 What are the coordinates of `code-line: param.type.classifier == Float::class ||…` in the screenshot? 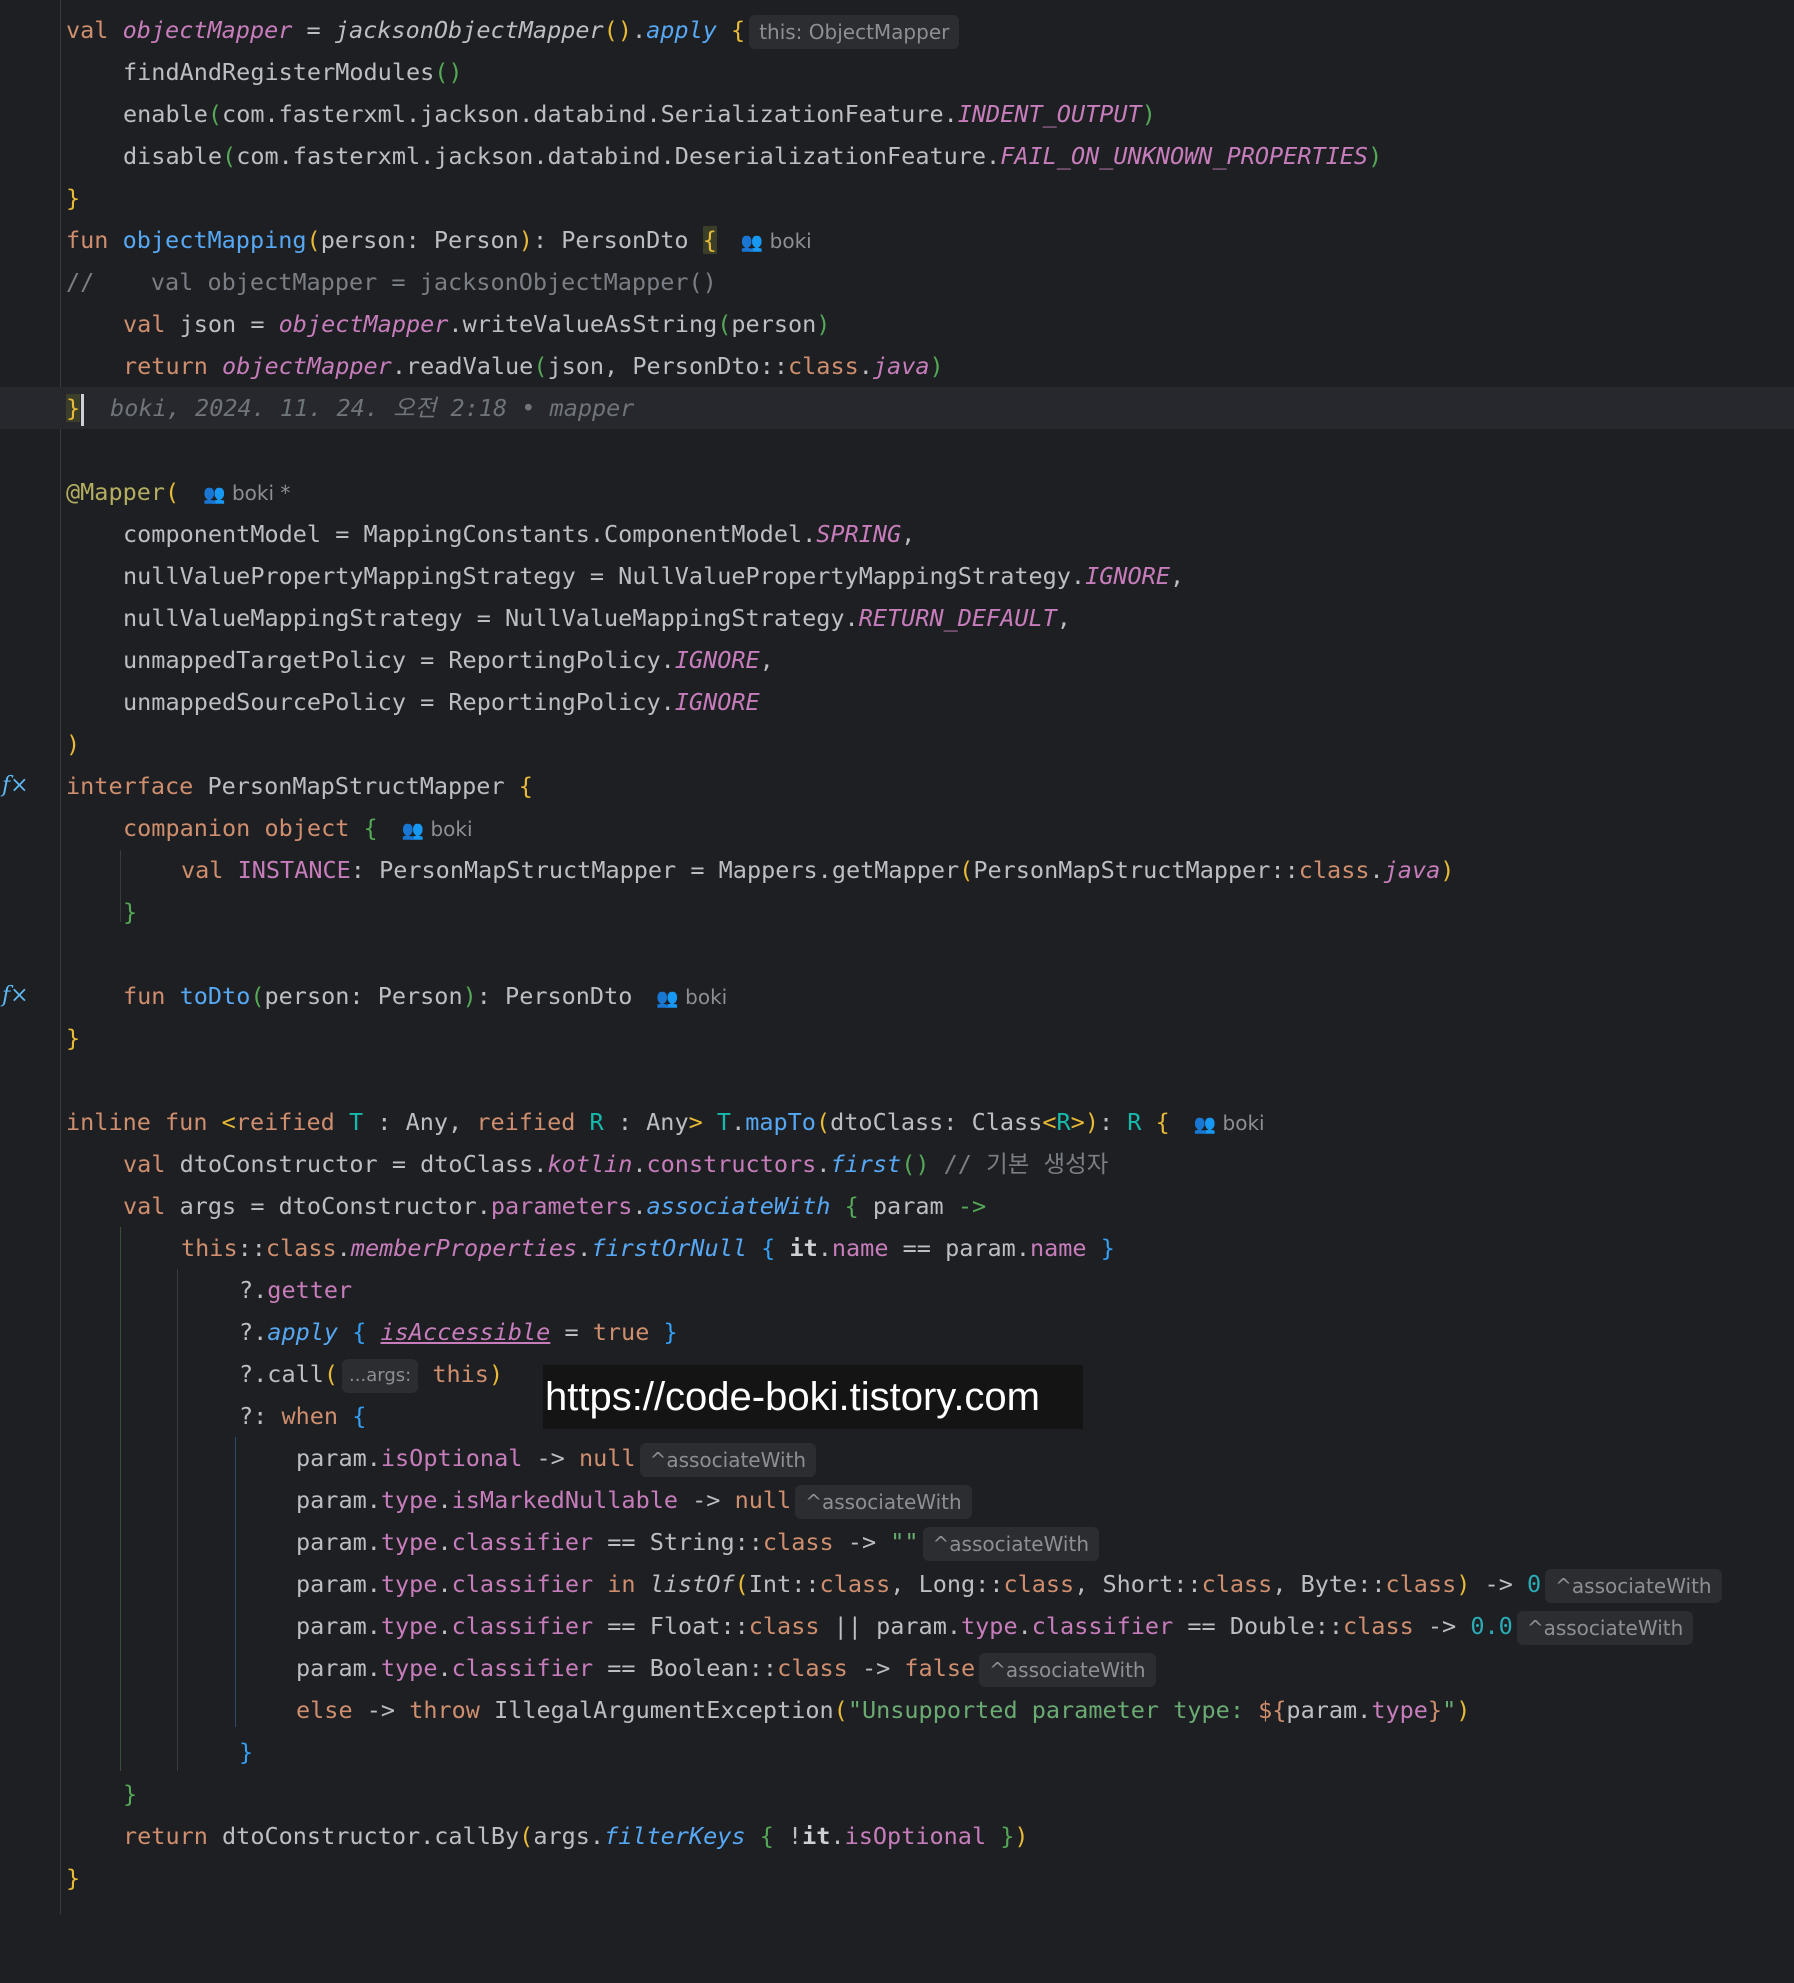 It's located at (897, 1626).